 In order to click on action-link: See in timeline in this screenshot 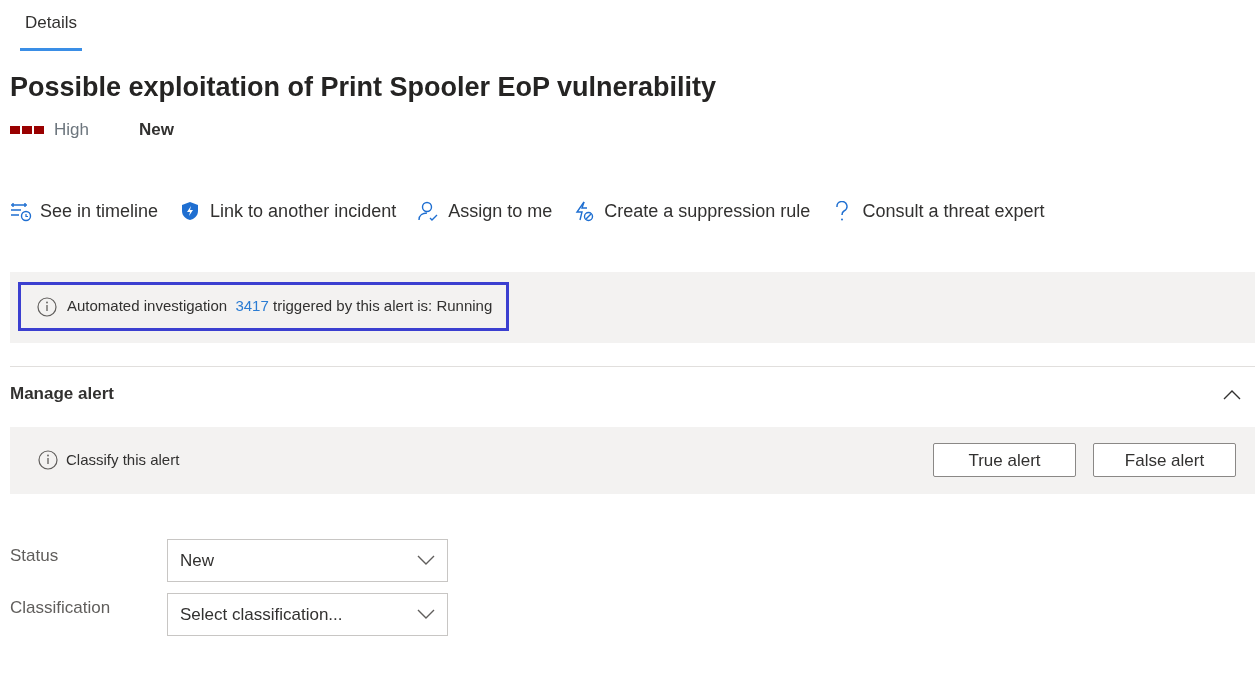, I will do `click(84, 212)`.